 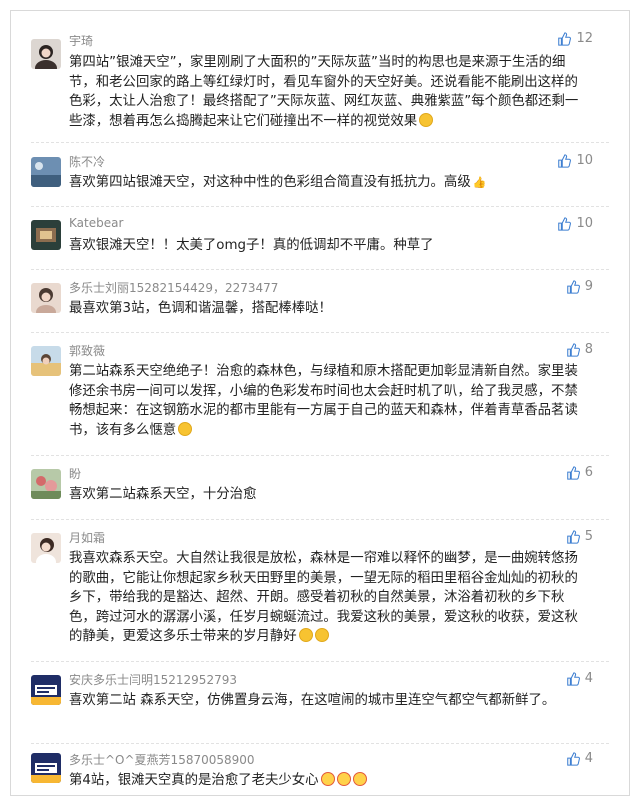 I want to click on comment-text-content: 喜欢银滩天空！！太美了omg子！真的低调却不平庸。种草了, so click(x=251, y=245).